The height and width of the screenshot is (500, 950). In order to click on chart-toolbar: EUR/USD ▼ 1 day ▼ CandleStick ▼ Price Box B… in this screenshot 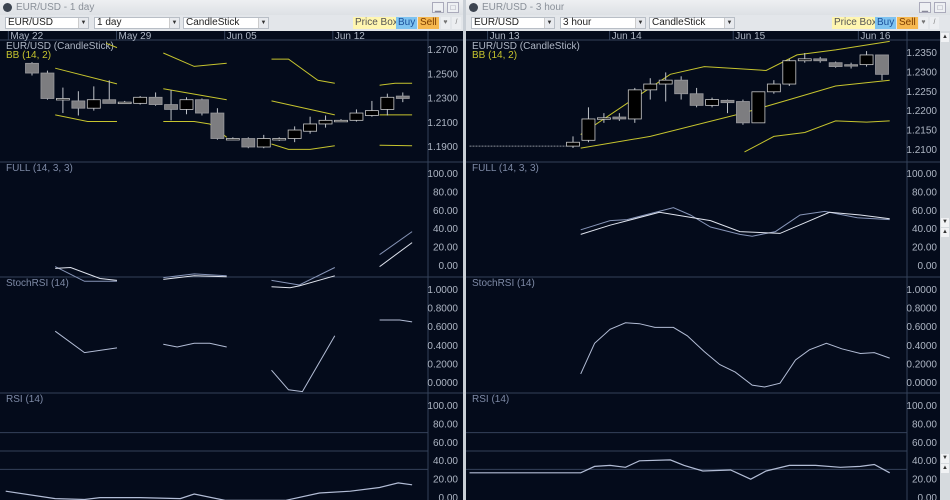, I will do `click(231, 23)`.